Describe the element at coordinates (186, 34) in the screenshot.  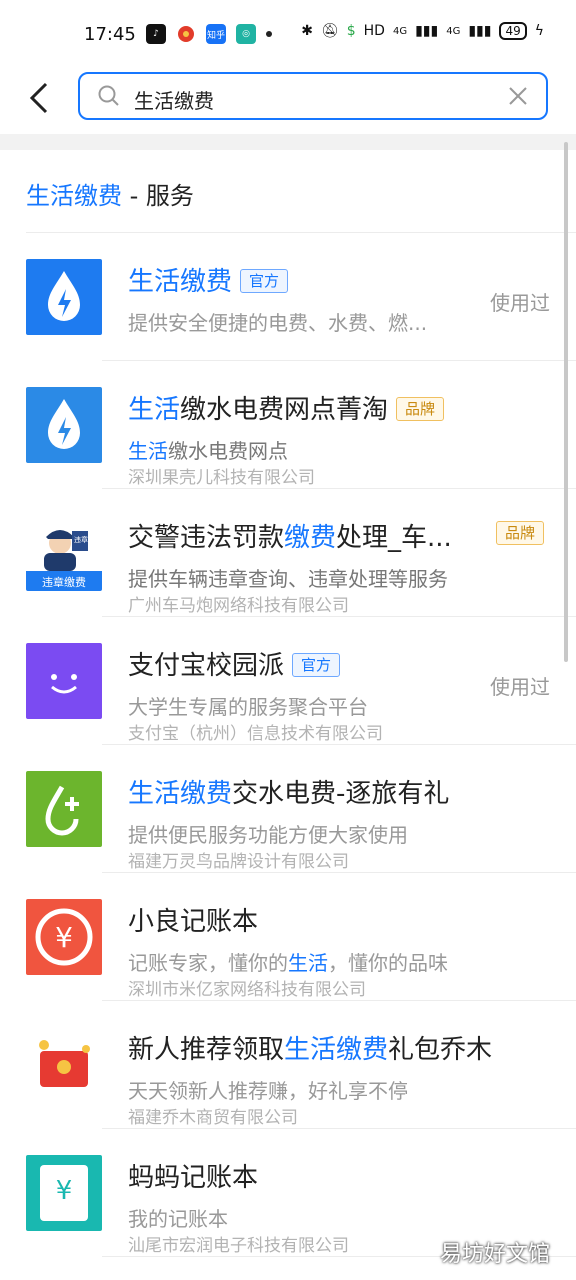
I see `red-app-icon` at that location.